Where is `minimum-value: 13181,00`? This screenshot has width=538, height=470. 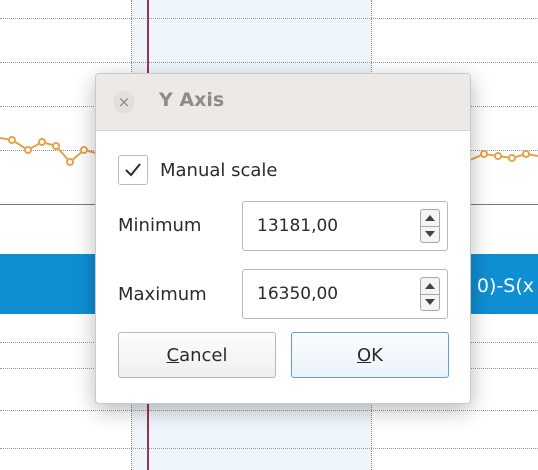 minimum-value: 13181,00 is located at coordinates (297, 226).